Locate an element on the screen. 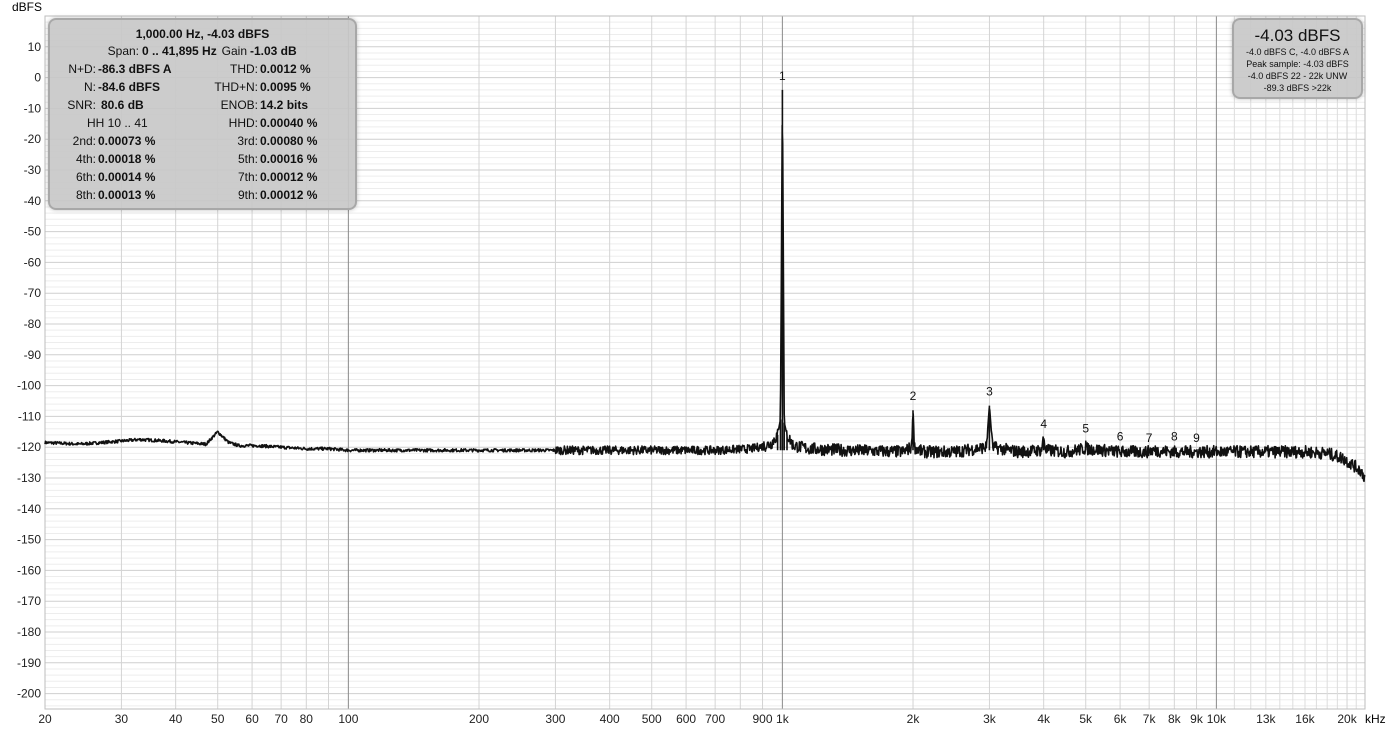 The height and width of the screenshot is (733, 1387). y-tick-label: -150 is located at coordinates (29, 540).